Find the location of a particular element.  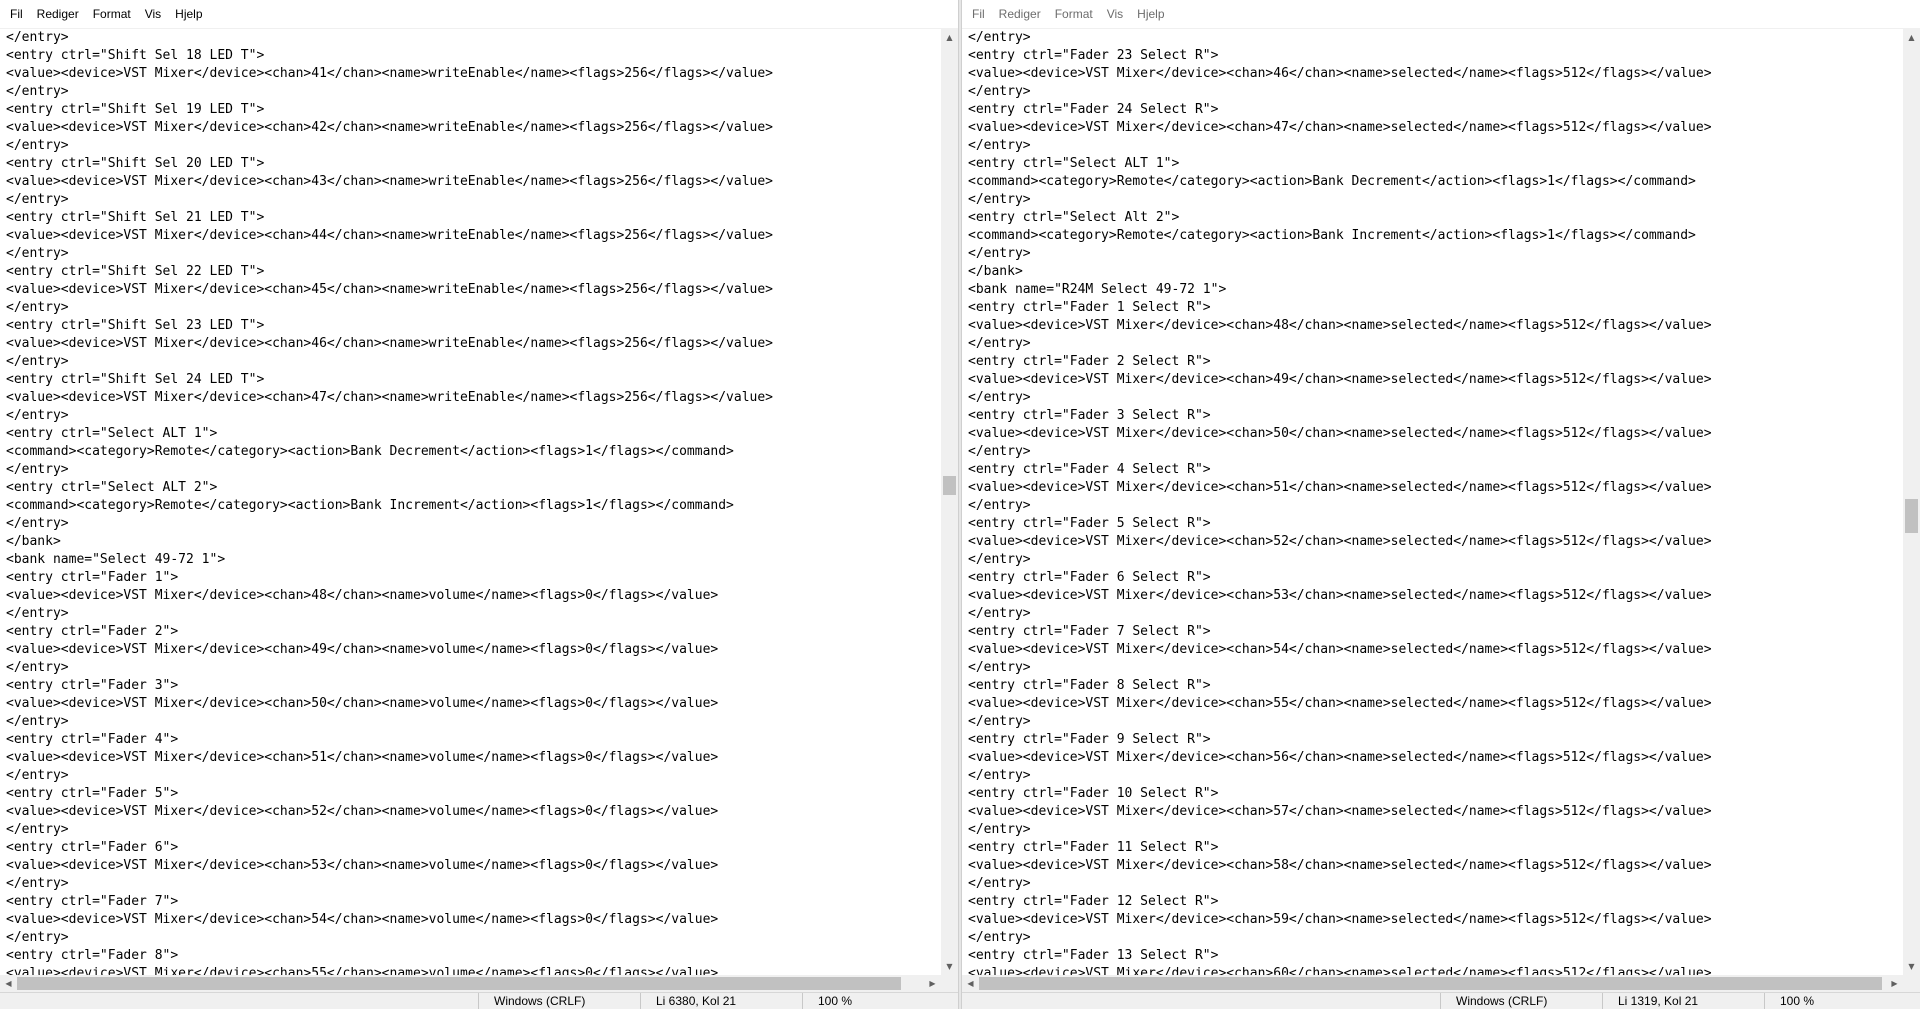

text-line: <entry ctrl="Fader 8 Select R"> is located at coordinates (1089, 685).